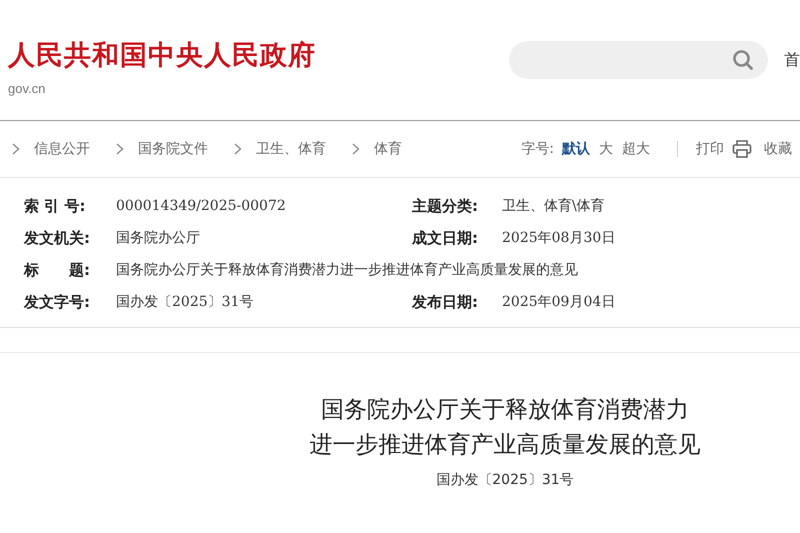  What do you see at coordinates (606, 149) in the screenshot?
I see `font-size-option: 大` at bounding box center [606, 149].